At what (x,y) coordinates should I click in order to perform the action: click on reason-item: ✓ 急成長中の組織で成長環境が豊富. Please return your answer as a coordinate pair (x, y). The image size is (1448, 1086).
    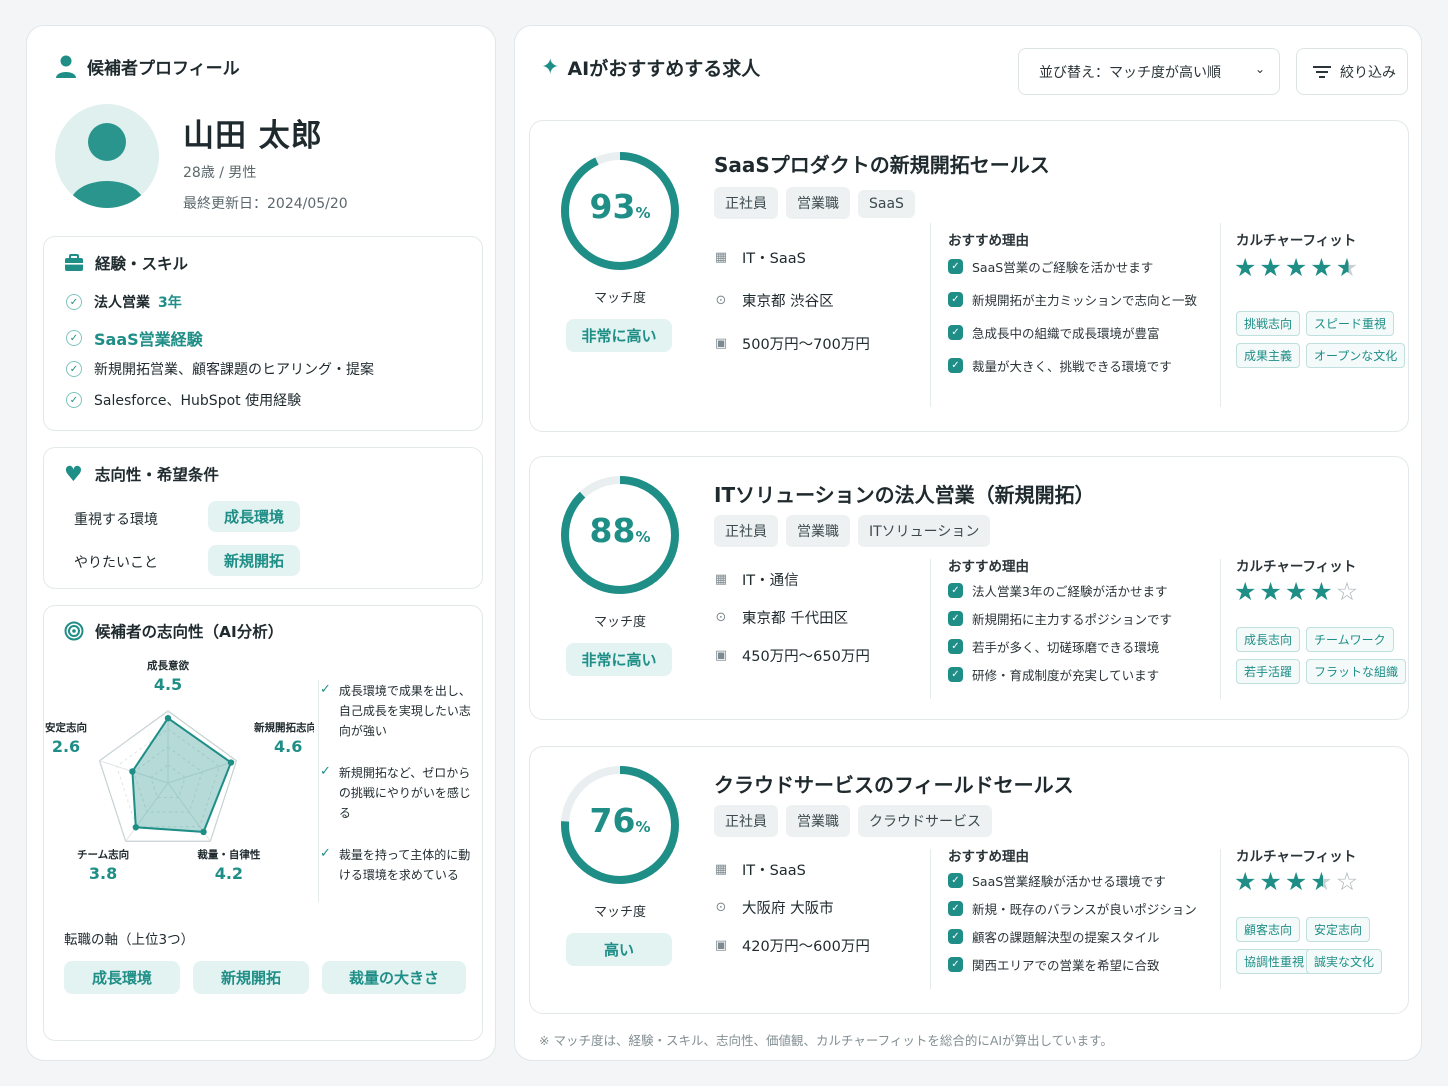
    Looking at the image, I should click on (1054, 332).